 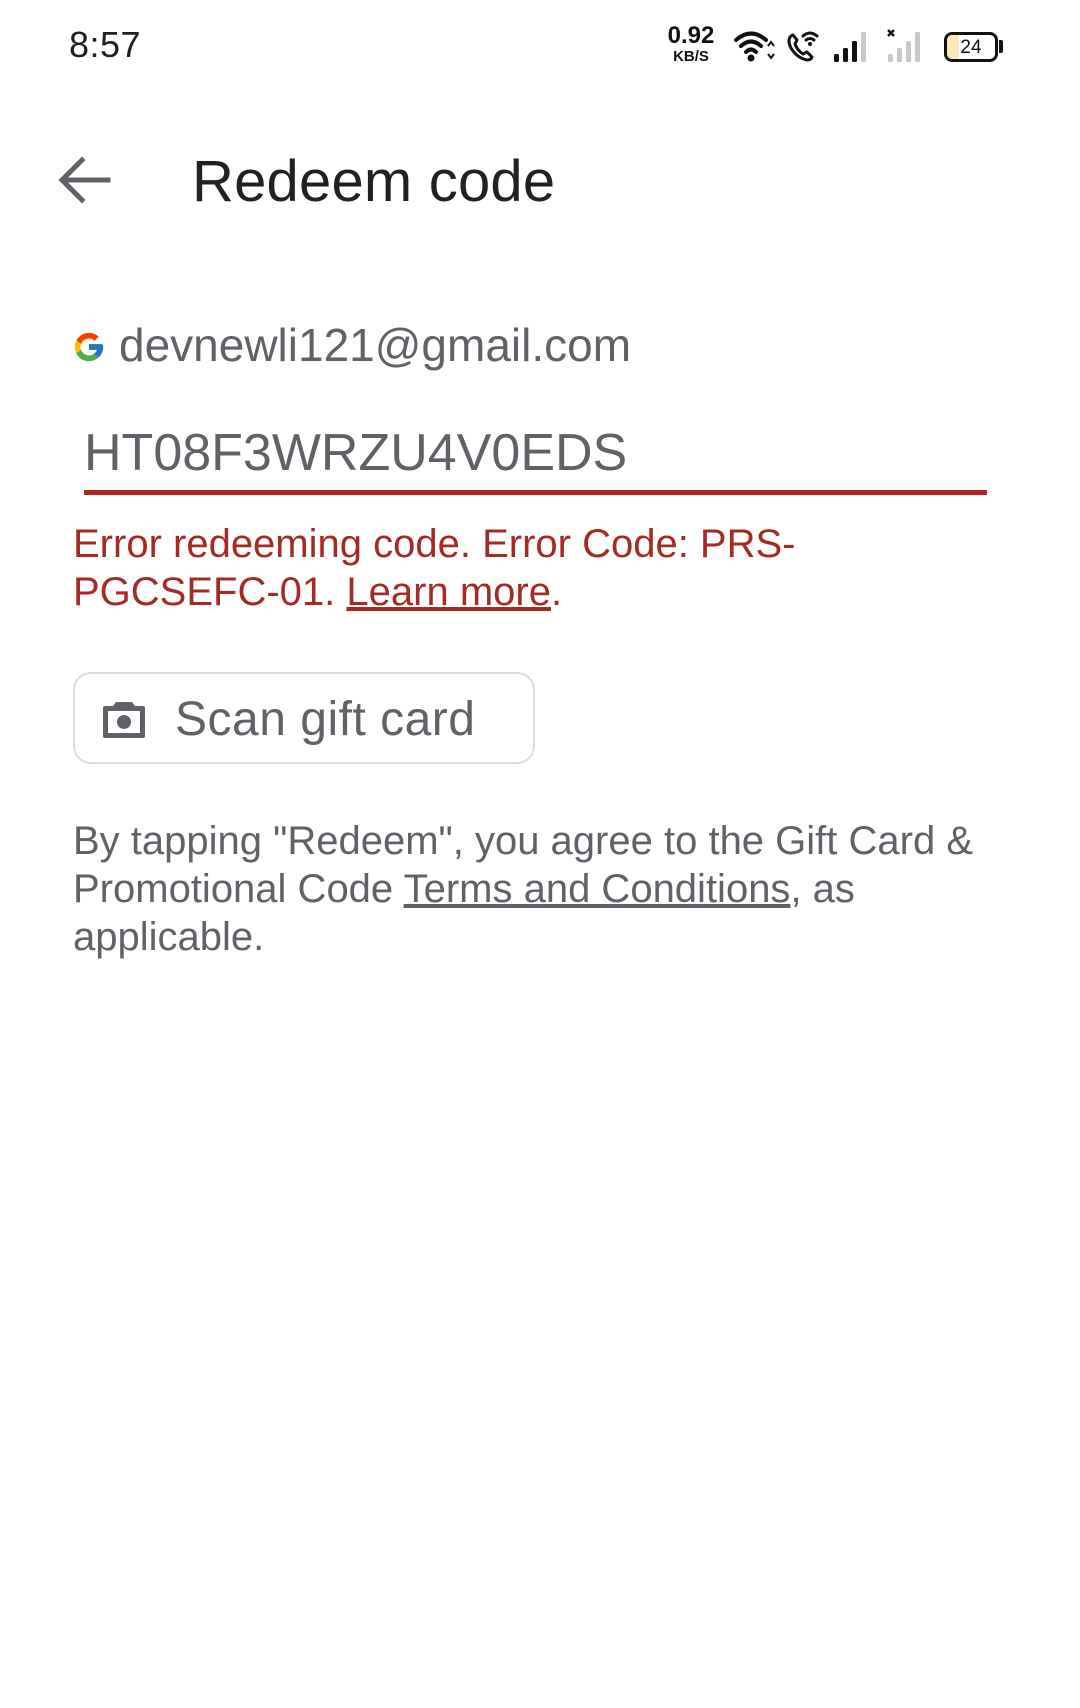 I want to click on wifi-calling-icon, so click(x=803, y=46).